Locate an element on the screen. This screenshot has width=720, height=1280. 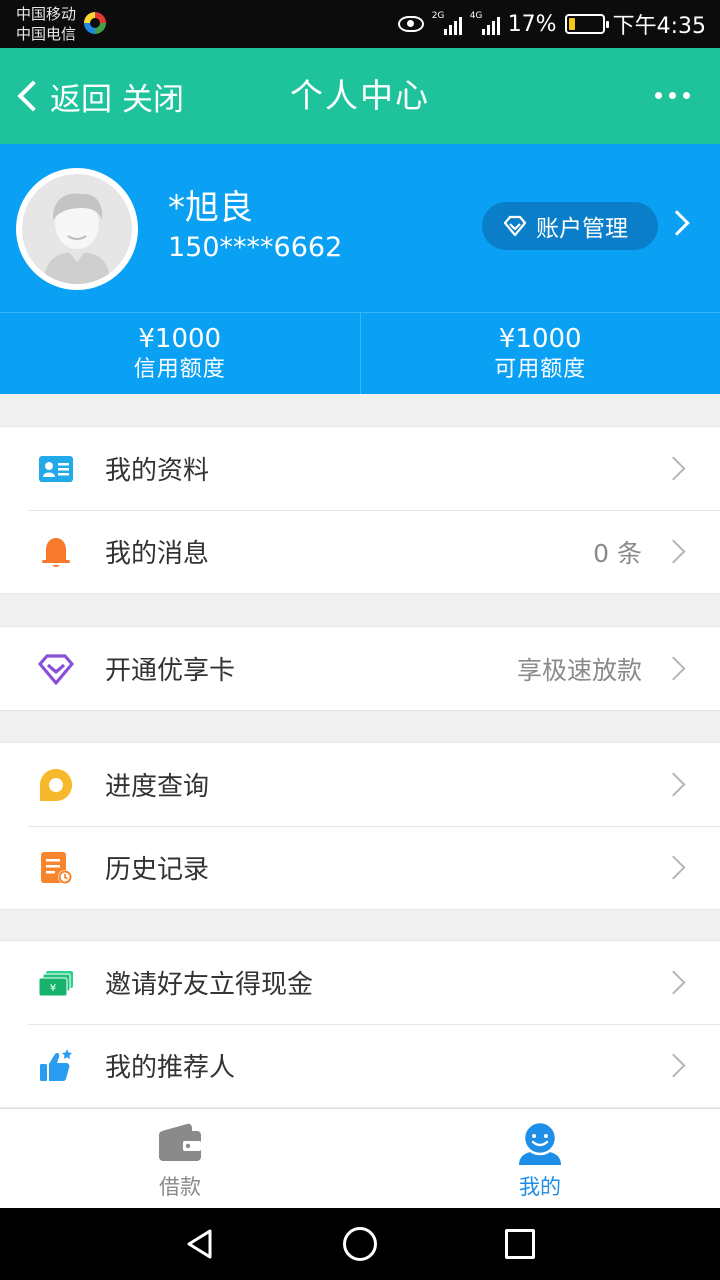
credit-limit-amount: ¥1000 is located at coordinates (180, 339).